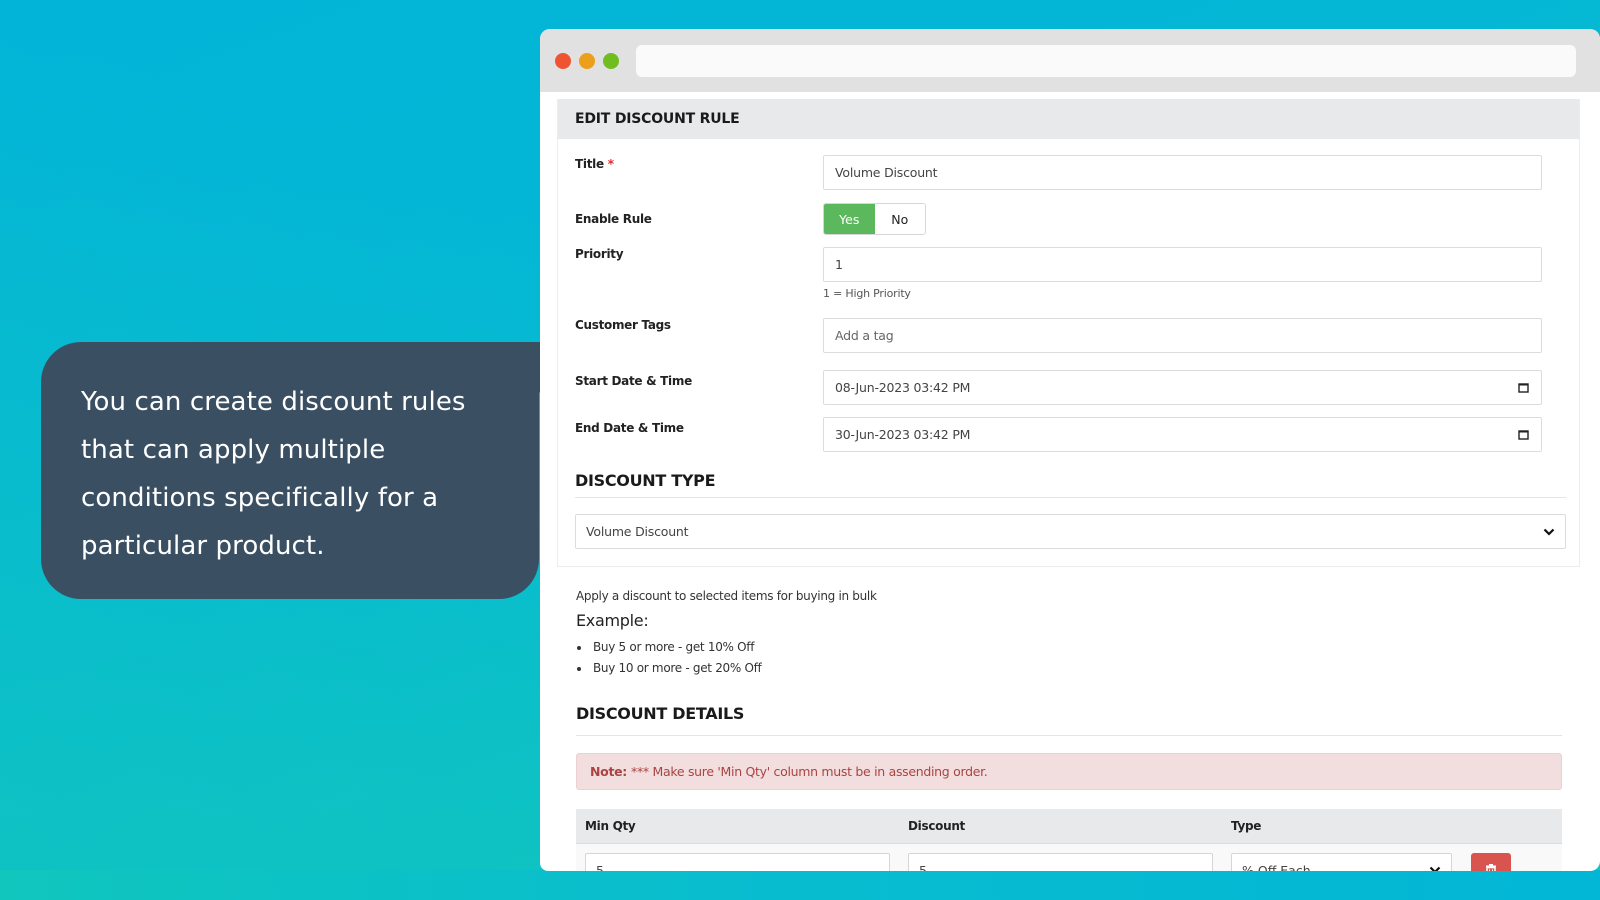 This screenshot has width=1600, height=900. Describe the element at coordinates (637, 531) in the screenshot. I see `discount-type-selected: Volume Discount` at that location.